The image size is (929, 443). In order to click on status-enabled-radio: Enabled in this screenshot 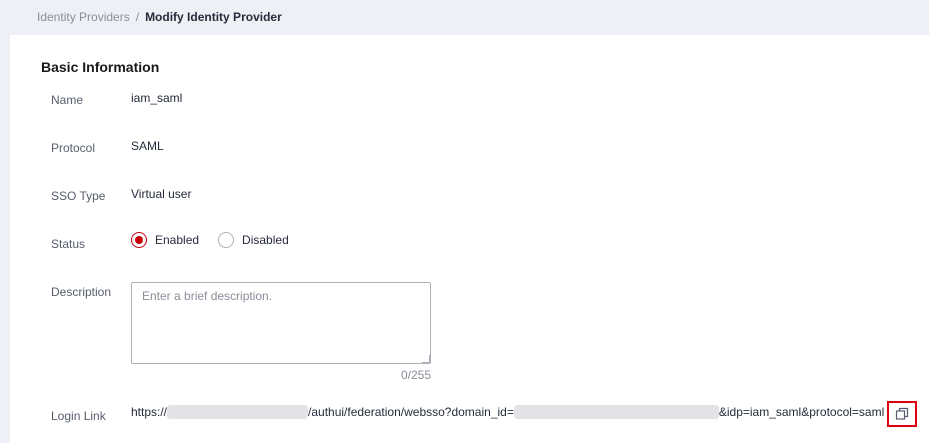, I will do `click(165, 240)`.